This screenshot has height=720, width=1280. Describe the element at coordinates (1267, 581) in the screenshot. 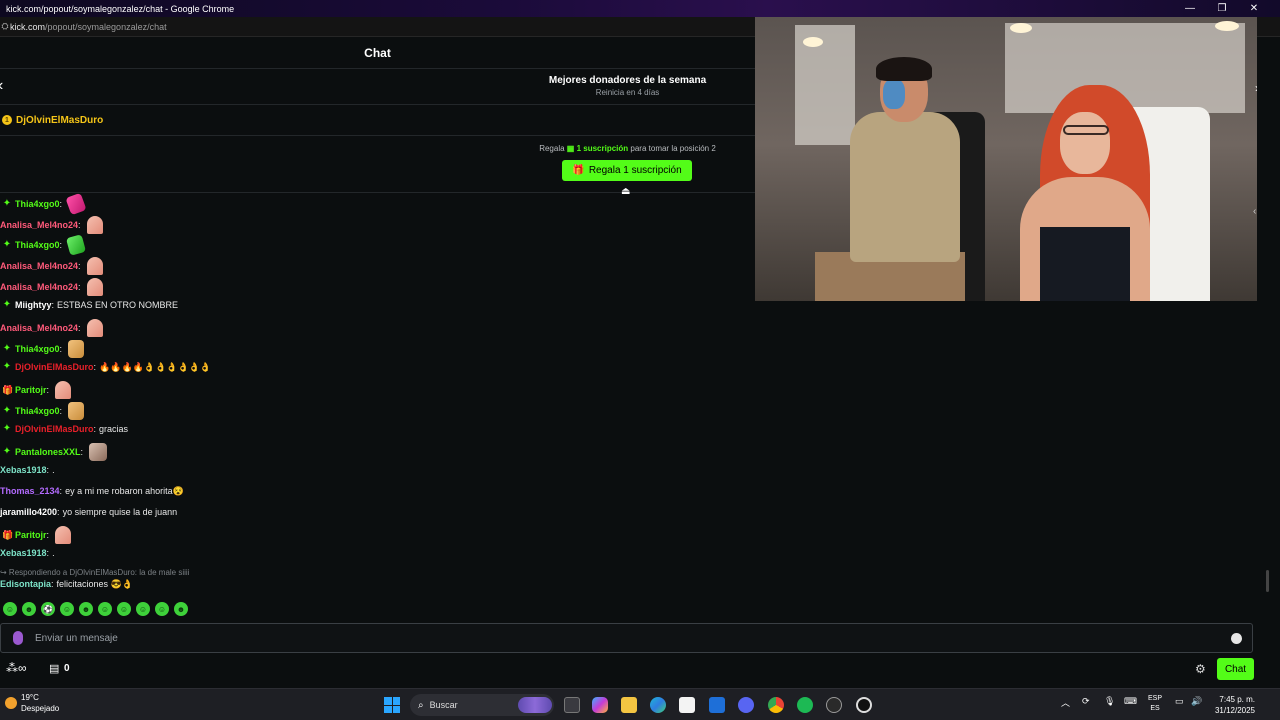

I see `scrollbar-thumb` at that location.